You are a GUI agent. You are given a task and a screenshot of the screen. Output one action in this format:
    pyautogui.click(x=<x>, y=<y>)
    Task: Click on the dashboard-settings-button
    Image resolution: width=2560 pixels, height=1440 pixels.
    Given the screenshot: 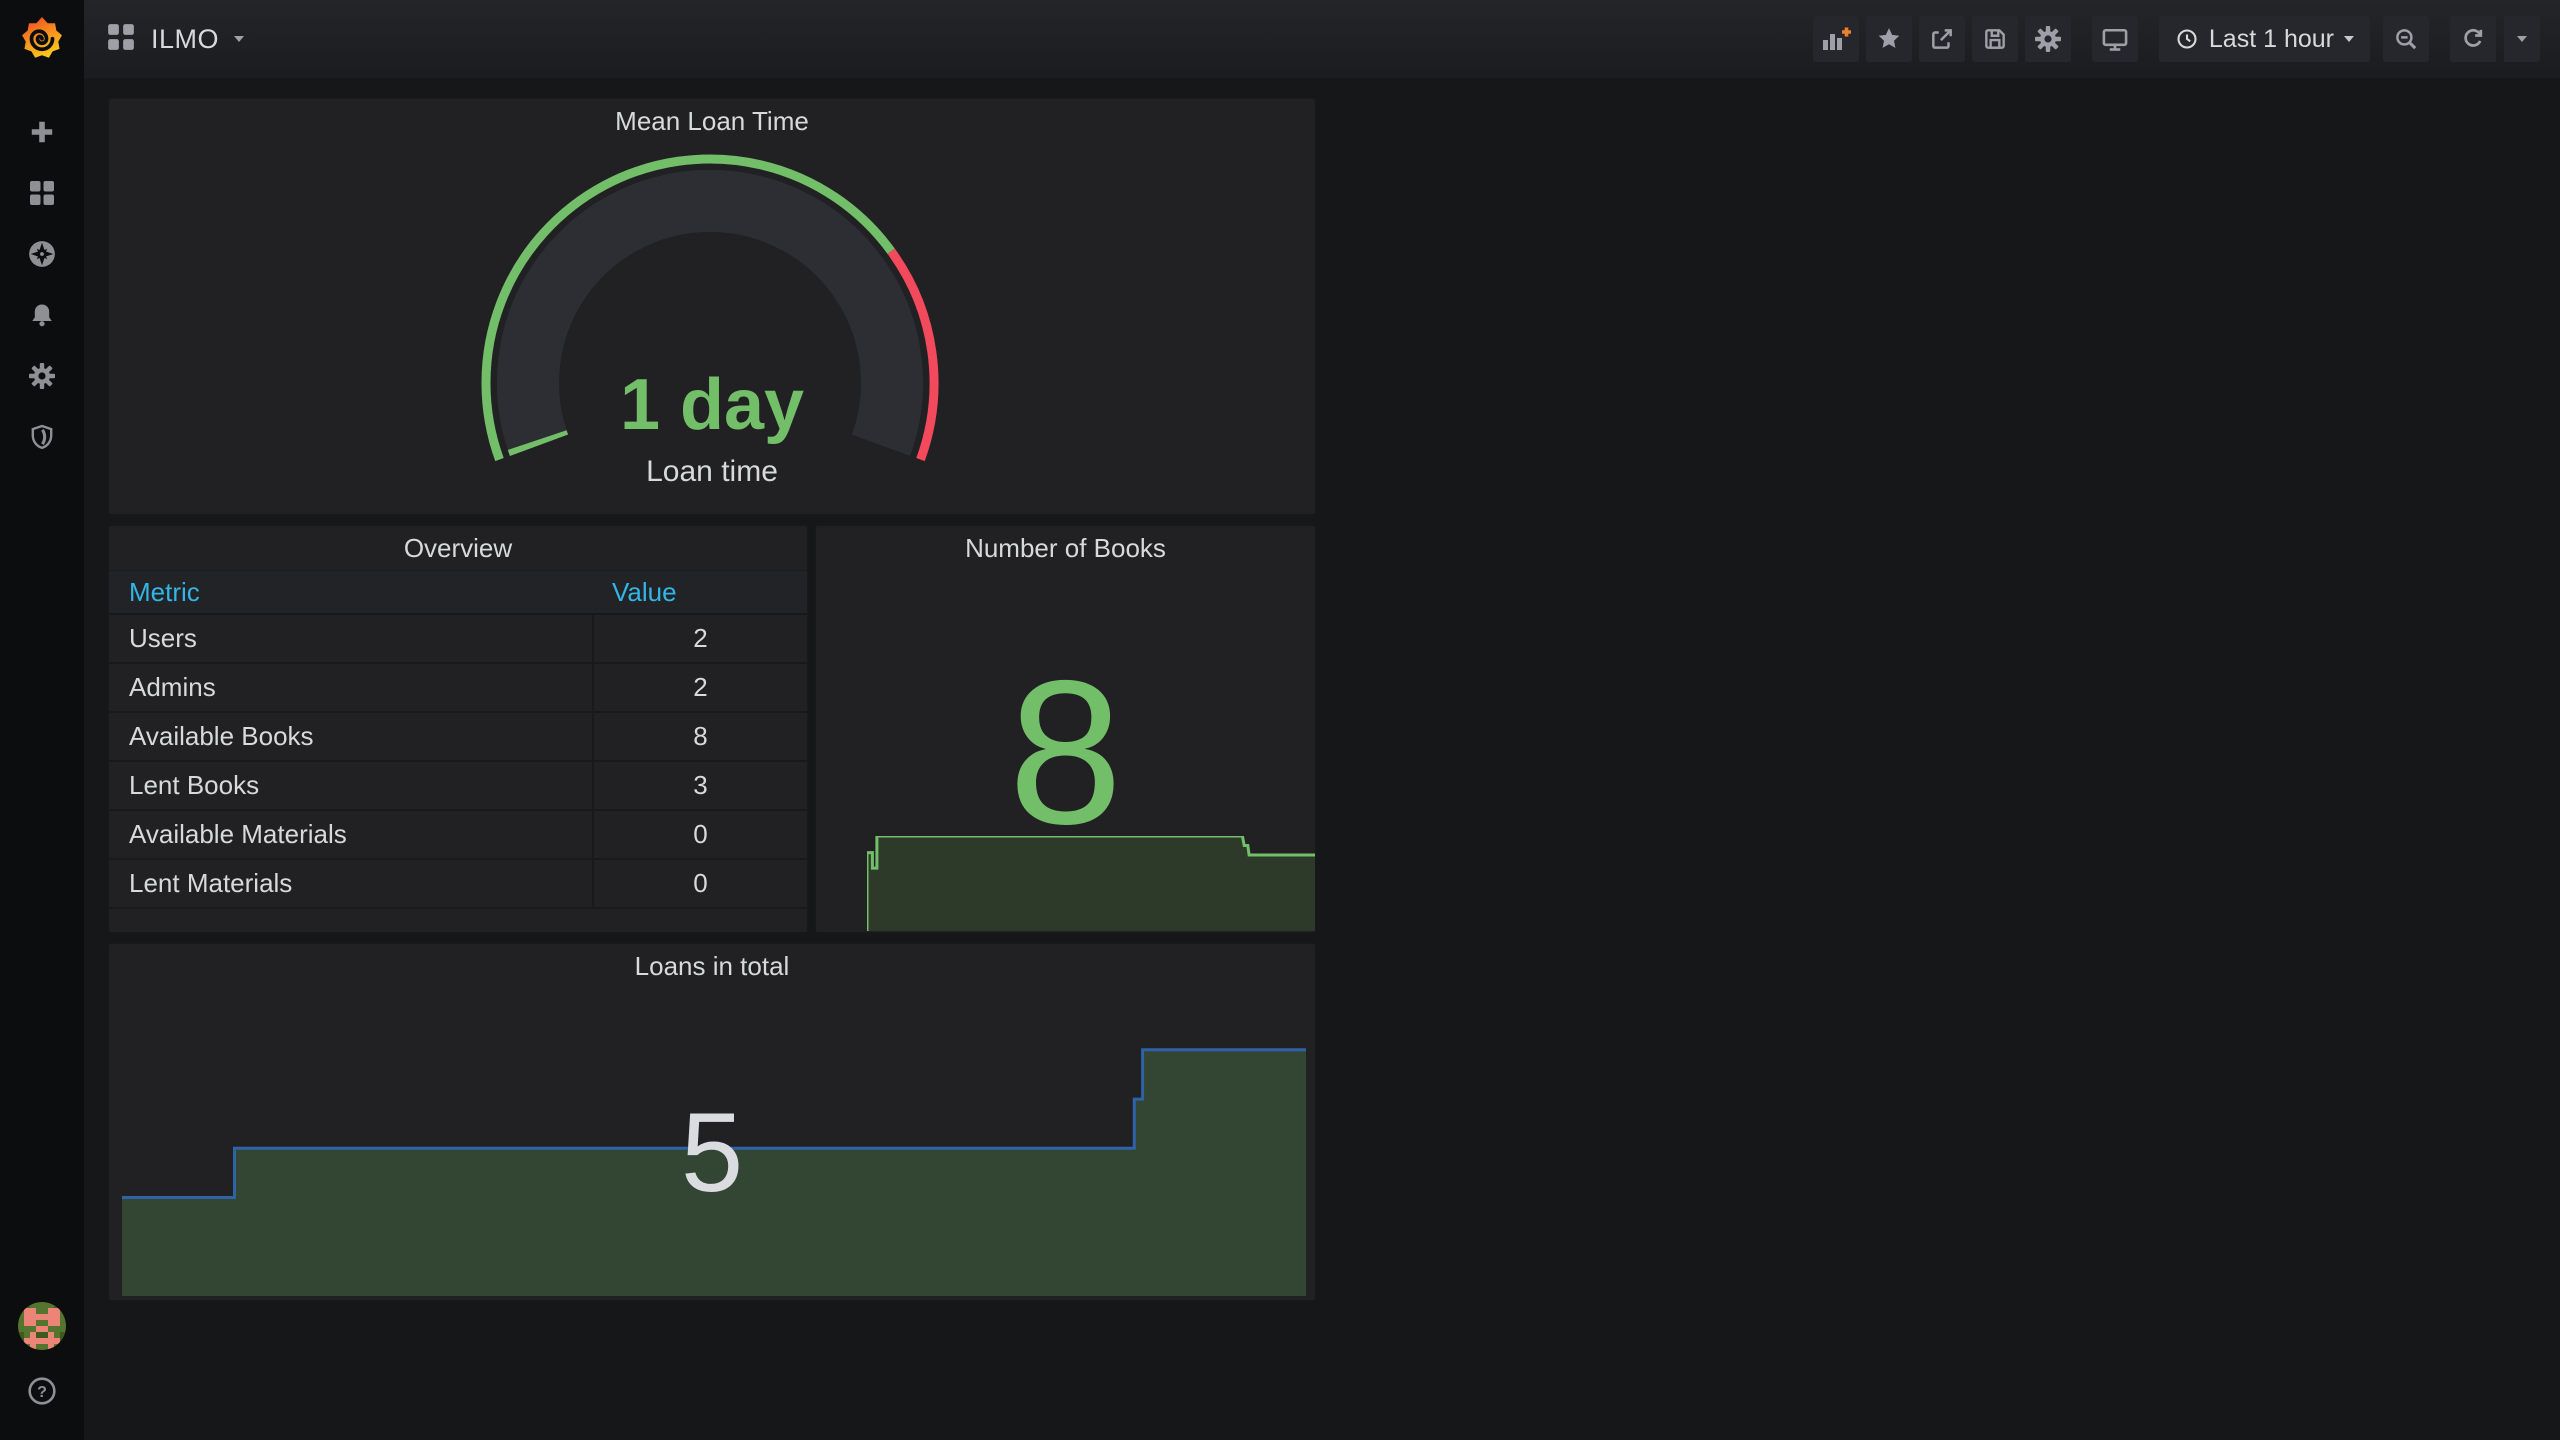 What is the action you would take?
    pyautogui.click(x=2047, y=39)
    